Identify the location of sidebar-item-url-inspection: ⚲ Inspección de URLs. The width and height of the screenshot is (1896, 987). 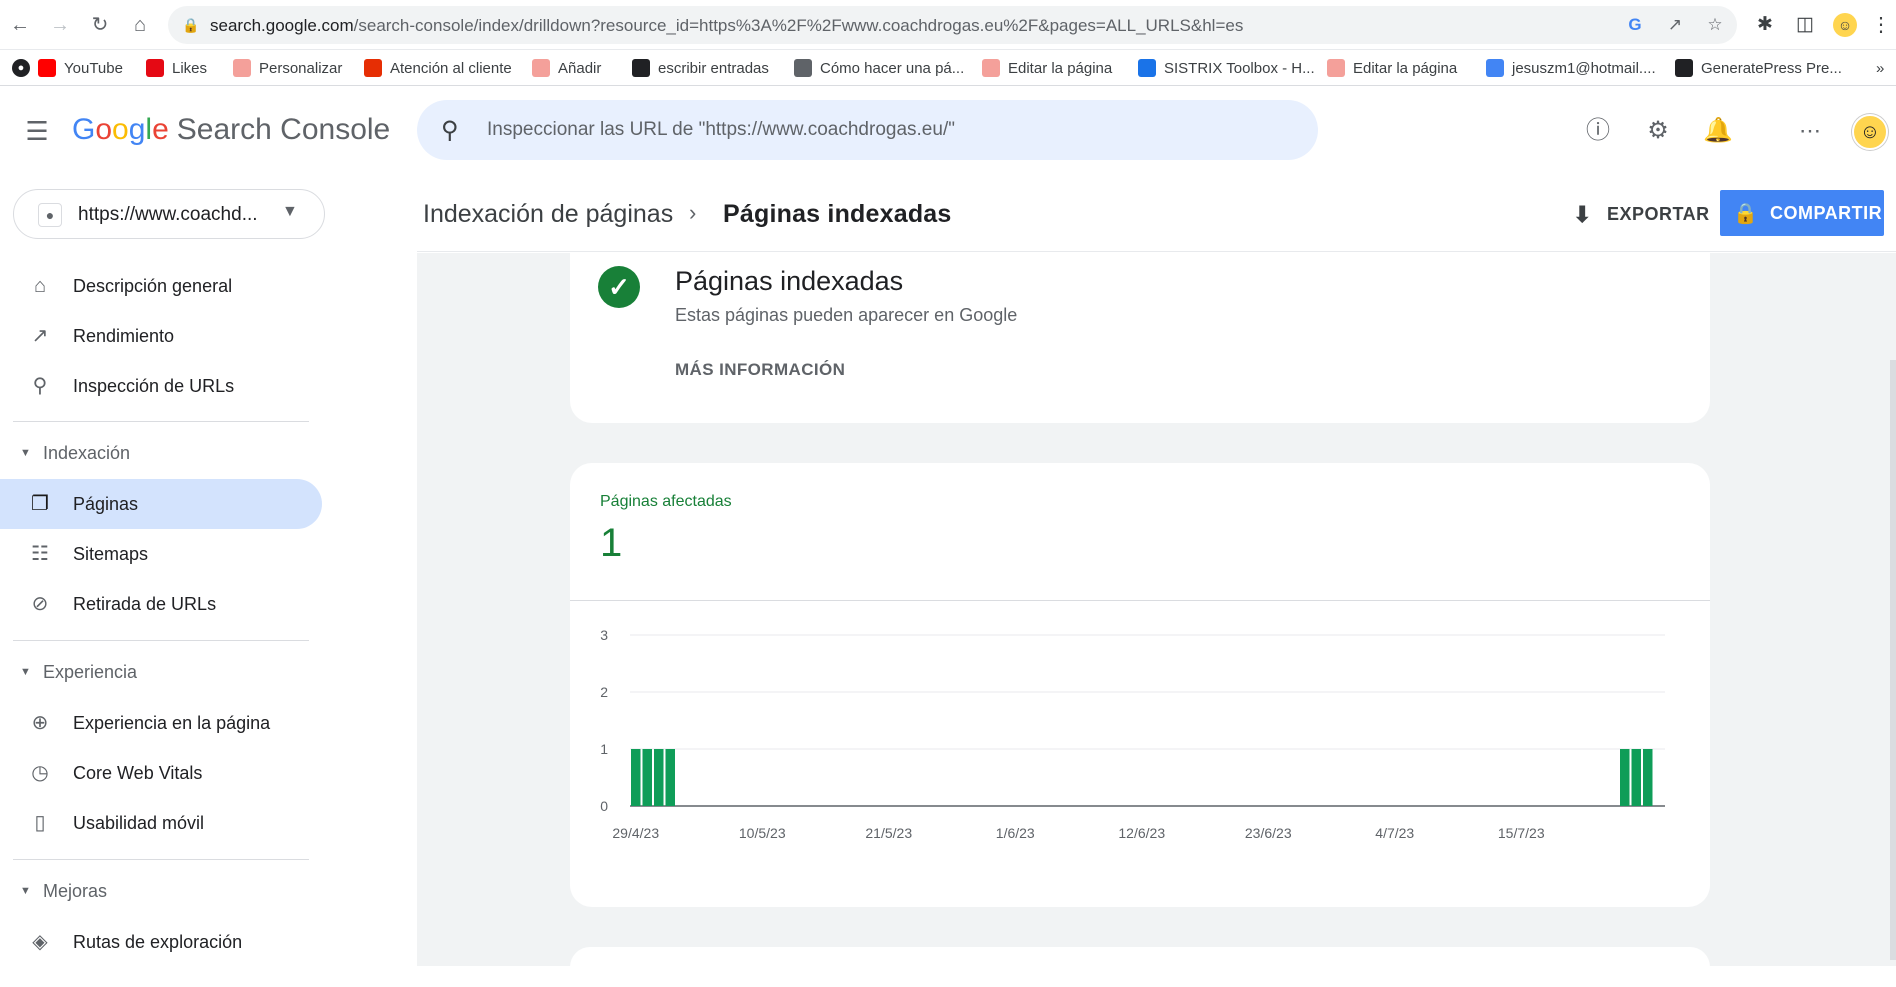
(161, 386).